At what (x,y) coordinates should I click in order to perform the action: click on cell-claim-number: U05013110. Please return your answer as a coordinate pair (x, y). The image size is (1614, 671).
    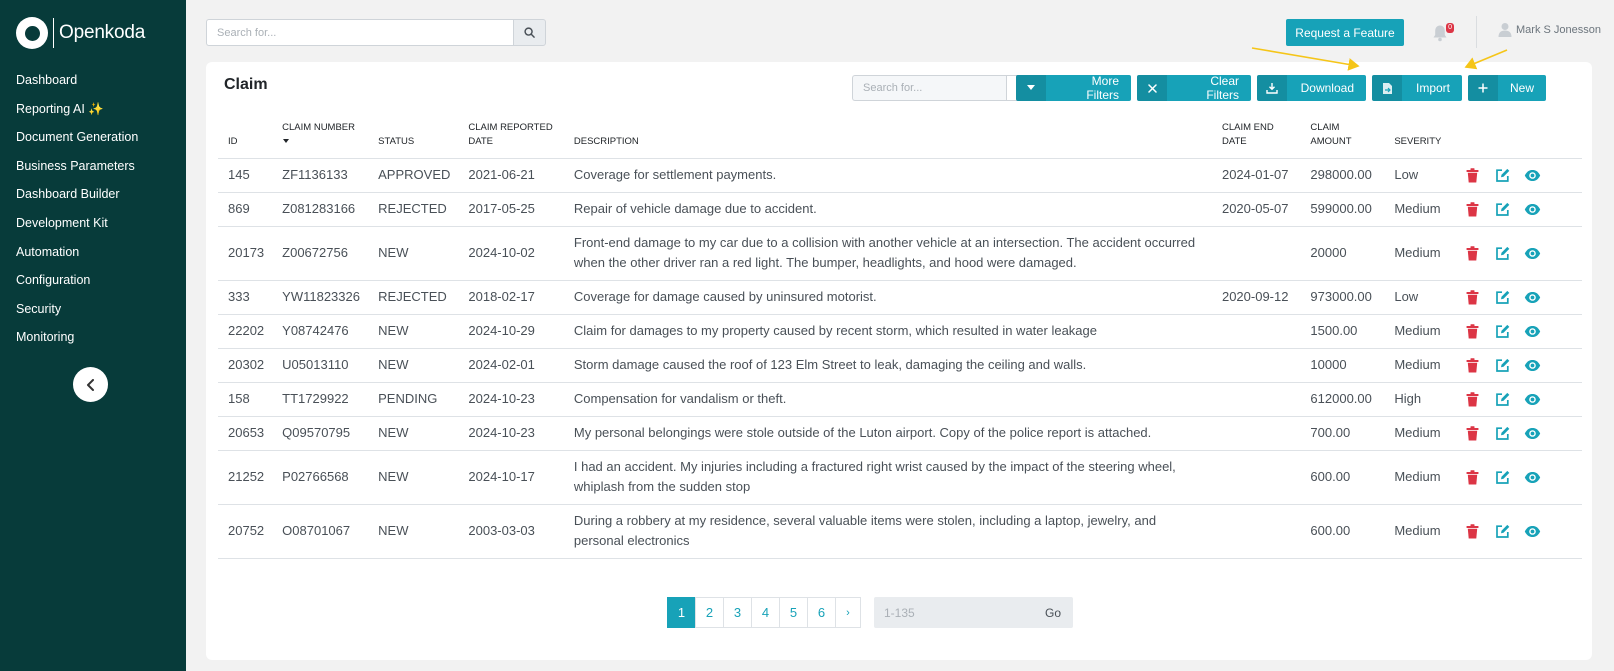
    Looking at the image, I should click on (320, 365).